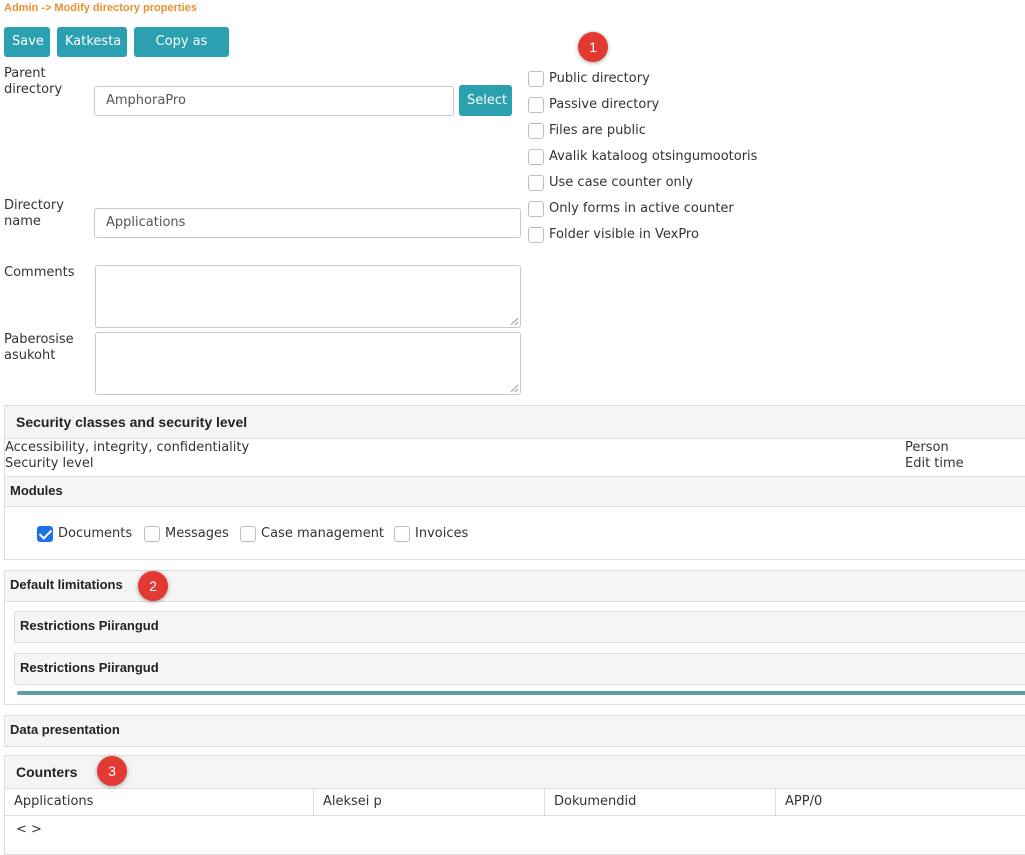 This screenshot has height=855, width=1025. I want to click on data-presentation-title: Data presentation, so click(65, 729).